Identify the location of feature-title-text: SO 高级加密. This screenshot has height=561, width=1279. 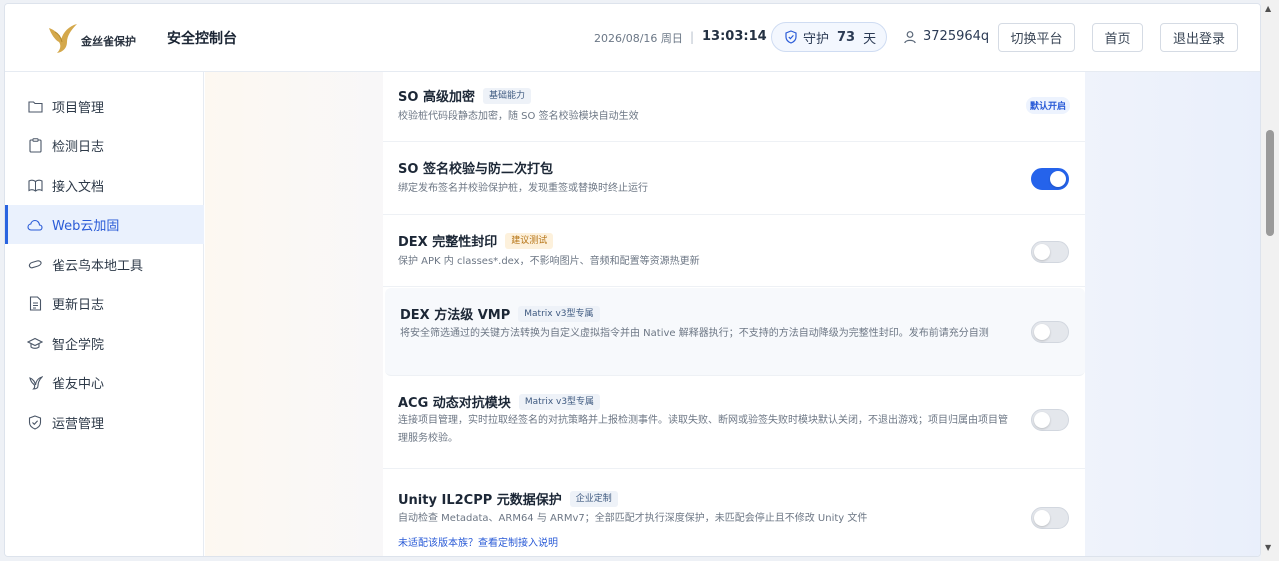
(436, 97).